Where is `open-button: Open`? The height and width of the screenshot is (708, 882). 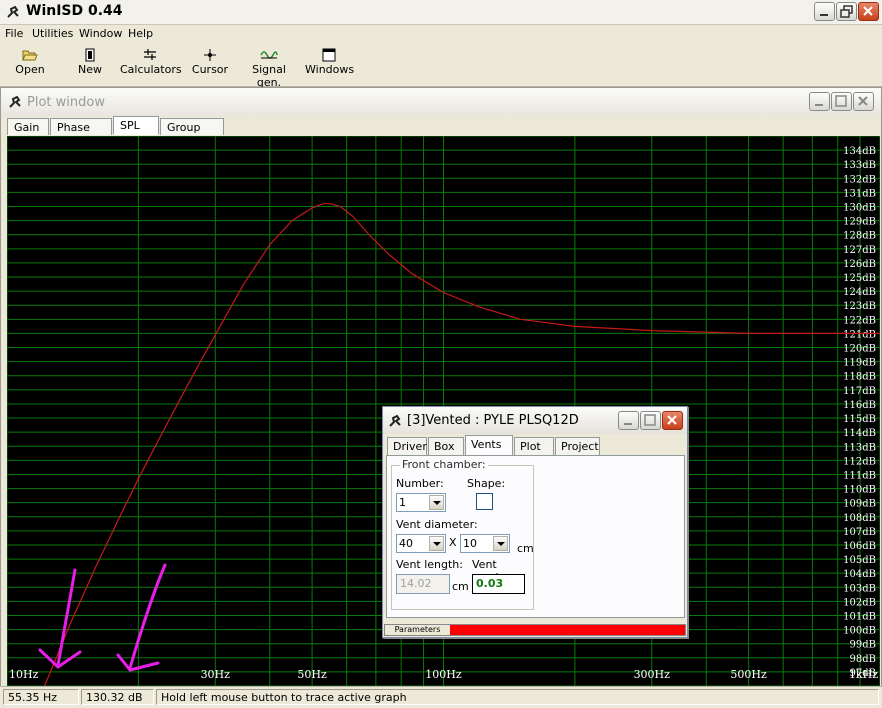
open-button: Open is located at coordinates (30, 65).